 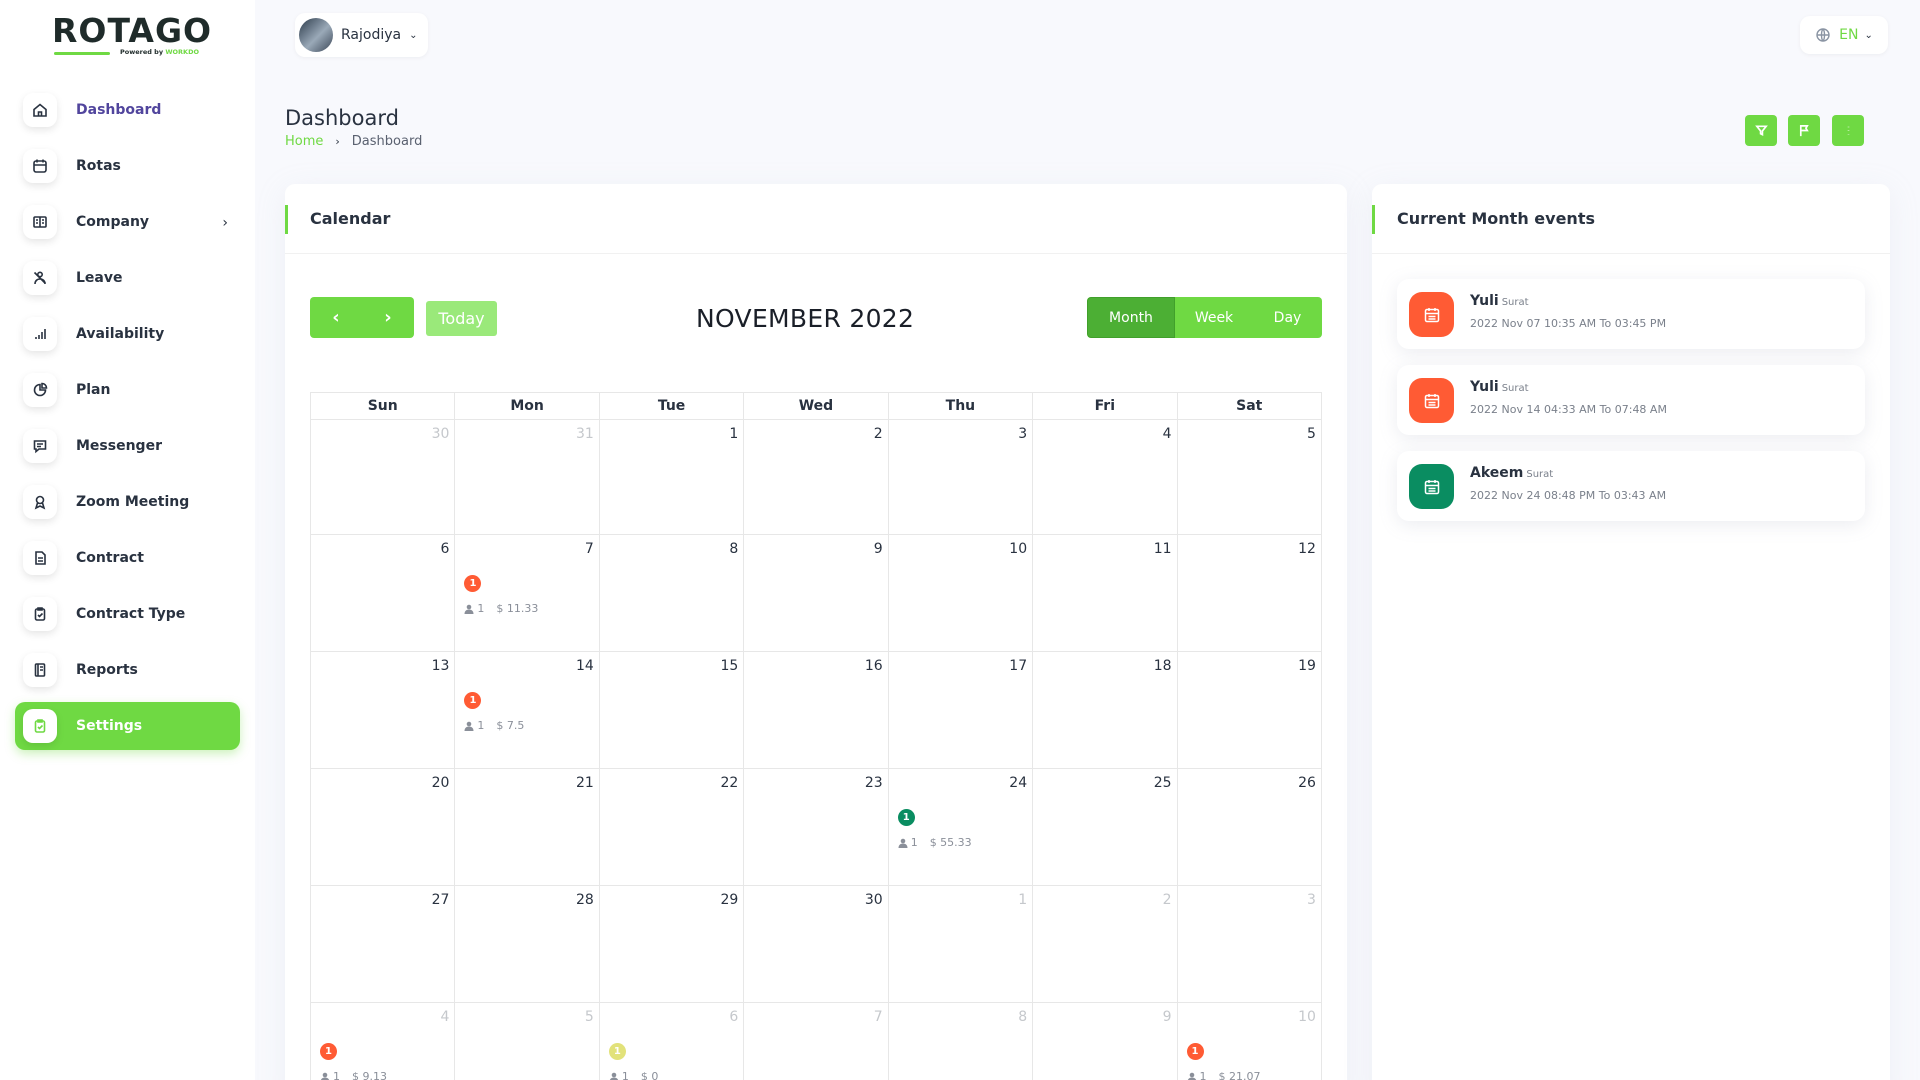 I want to click on user-icon, so click(x=469, y=726).